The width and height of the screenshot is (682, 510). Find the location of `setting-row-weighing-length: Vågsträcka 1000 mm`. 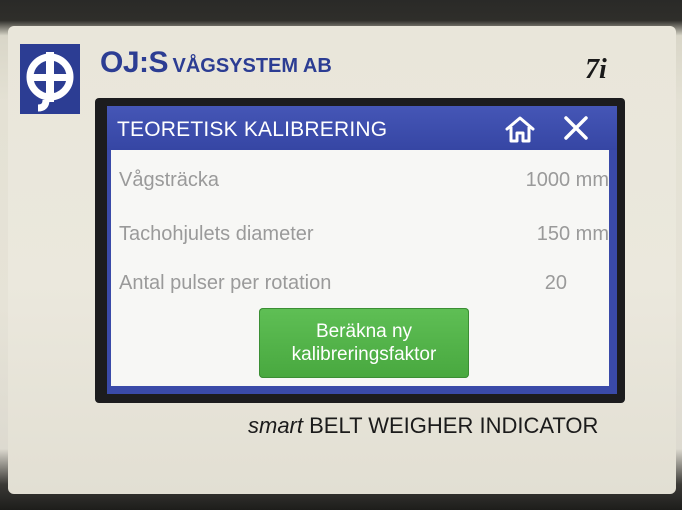

setting-row-weighing-length: Vågsträcka 1000 mm is located at coordinates (360, 180).